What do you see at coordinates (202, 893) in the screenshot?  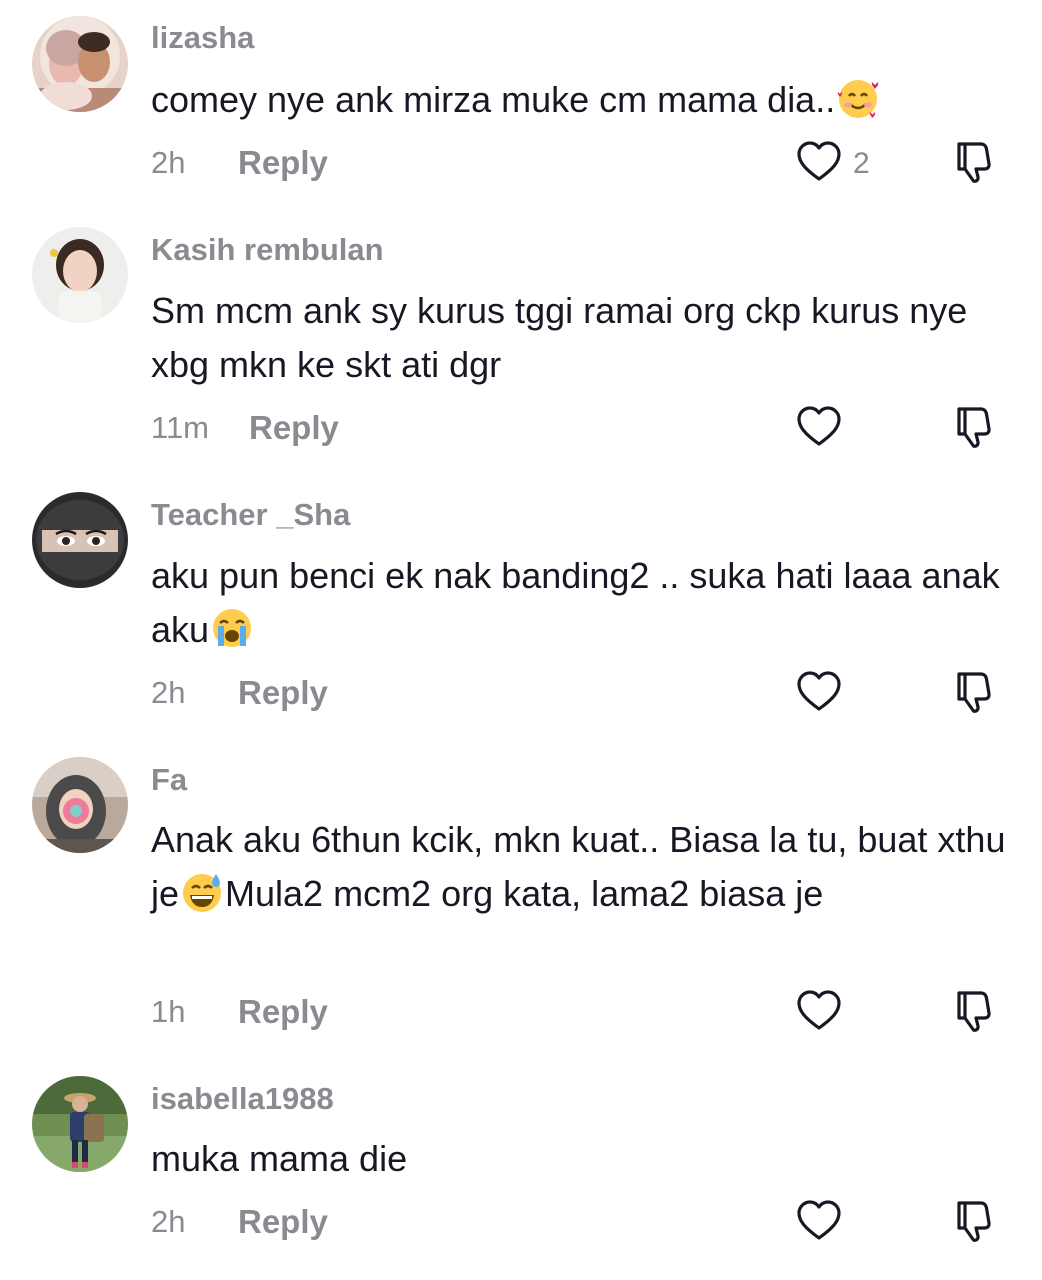 I see `grinning-face-with-sweat-icon` at bounding box center [202, 893].